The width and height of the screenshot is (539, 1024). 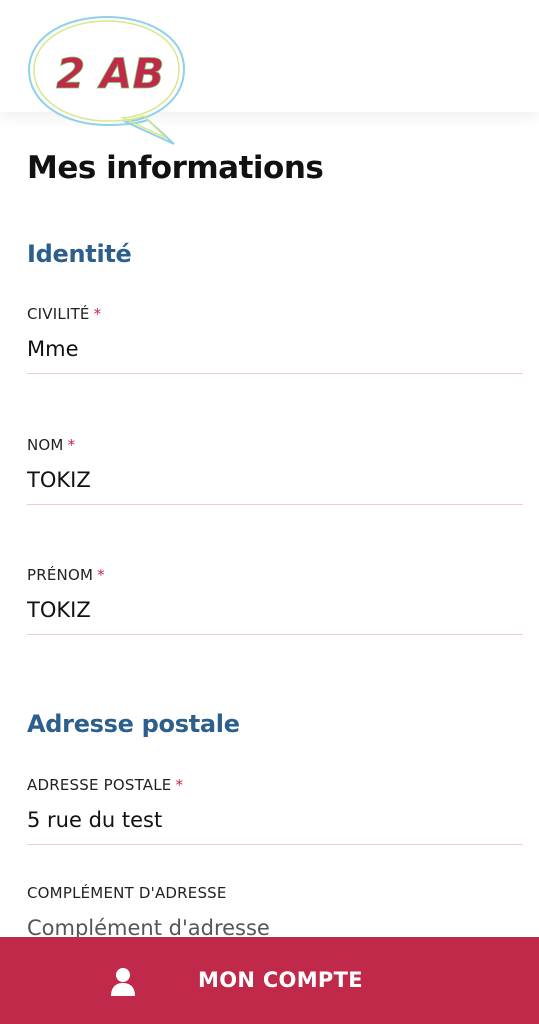 I want to click on first-name-input, so click(x=275, y=616).